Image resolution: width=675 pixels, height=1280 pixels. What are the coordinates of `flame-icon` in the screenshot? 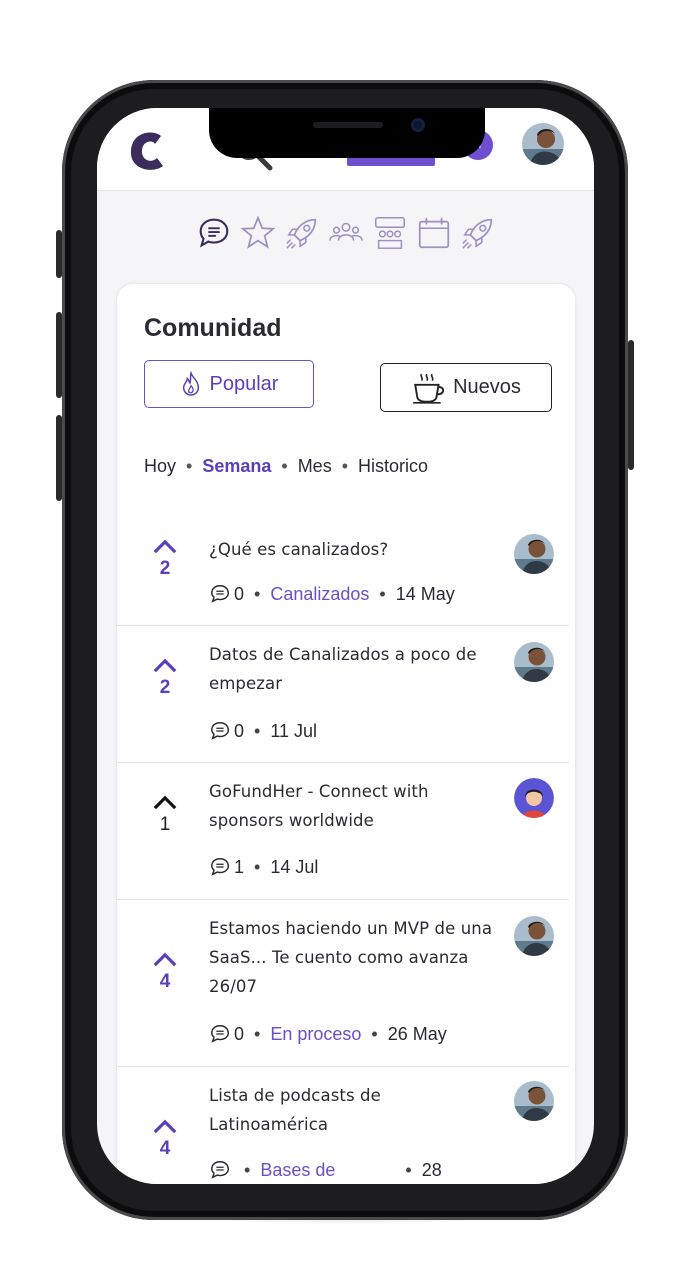 It's located at (190, 383).